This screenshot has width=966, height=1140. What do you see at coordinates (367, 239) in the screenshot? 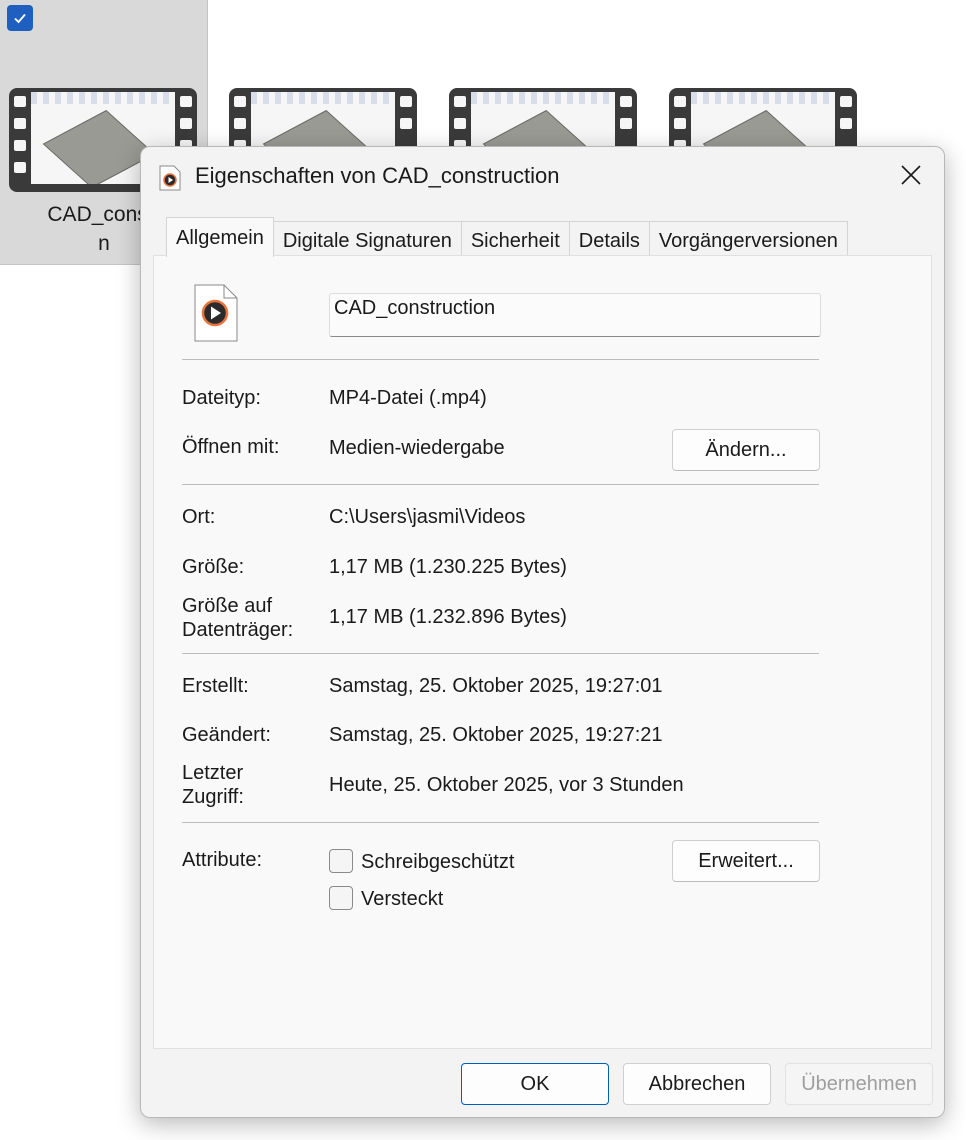
I see `tab-digital-signatures: Digitale Signaturen` at bounding box center [367, 239].